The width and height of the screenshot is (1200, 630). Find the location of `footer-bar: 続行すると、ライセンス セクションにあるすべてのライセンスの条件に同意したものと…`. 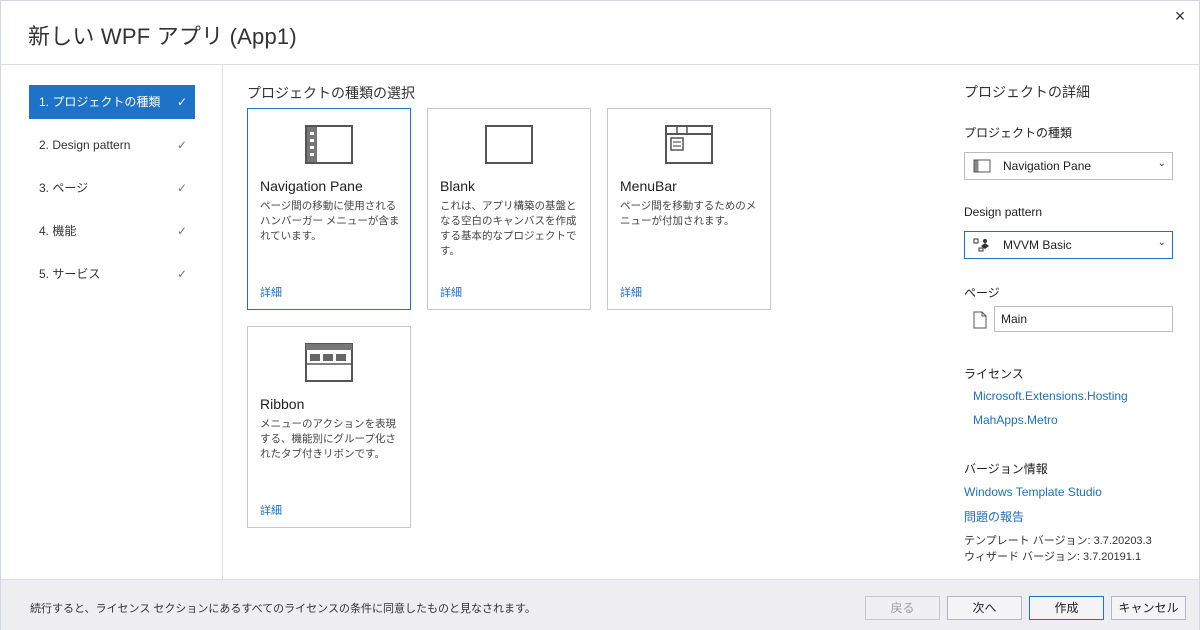

footer-bar: 続行すると、ライセンス セクションにあるすべてのライセンスの条件に同意したものと… is located at coordinates (600, 604).